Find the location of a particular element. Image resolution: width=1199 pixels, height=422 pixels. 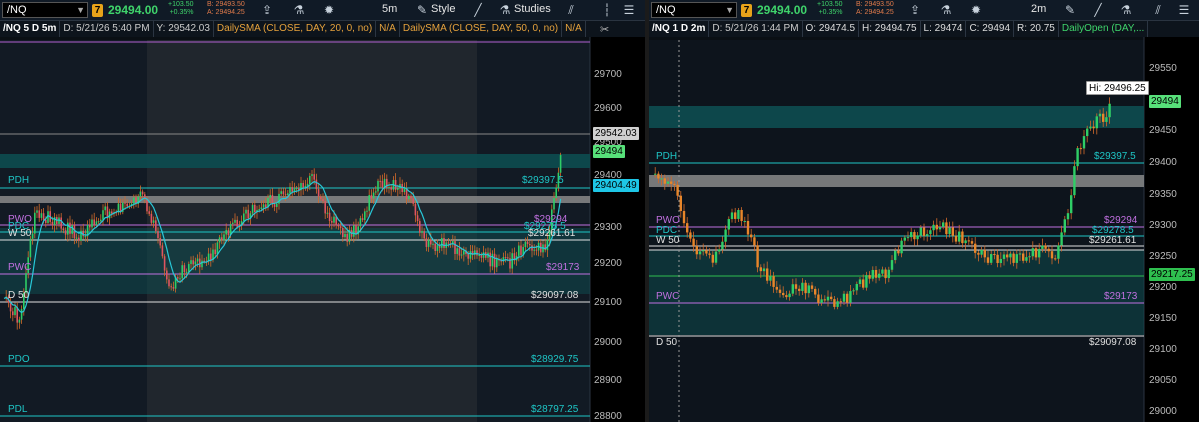

level-value-pdo: $28929.75 is located at coordinates (555, 359).